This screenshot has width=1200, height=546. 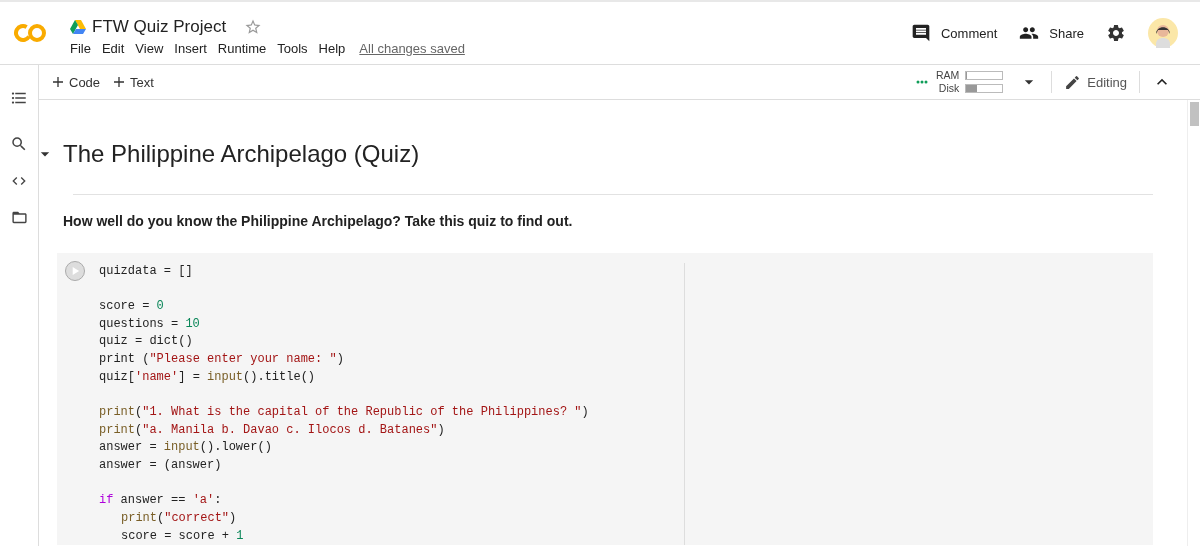 I want to click on menu-item: Insert, so click(x=190, y=48).